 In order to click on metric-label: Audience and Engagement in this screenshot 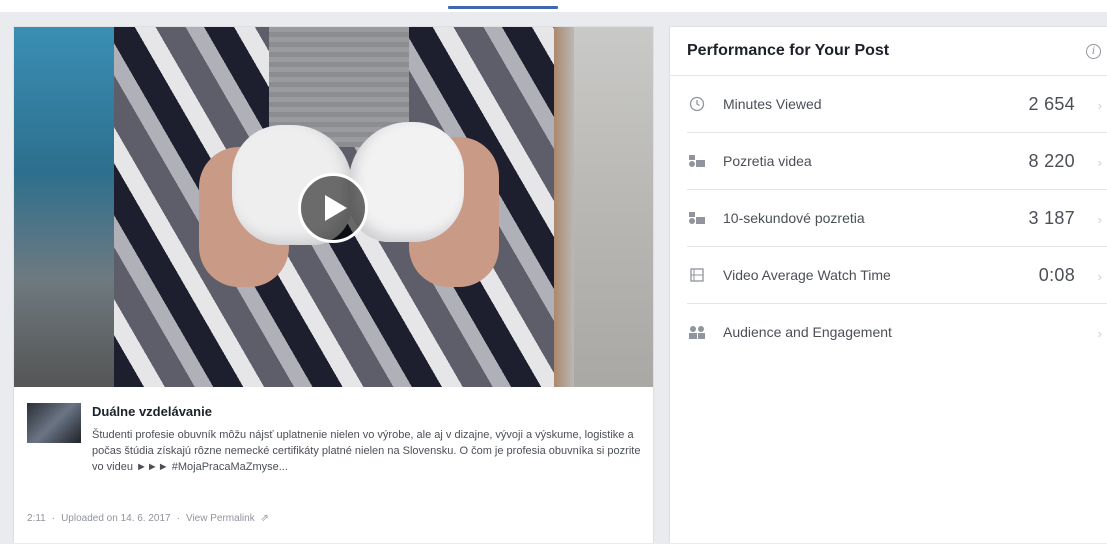, I will do `click(807, 332)`.